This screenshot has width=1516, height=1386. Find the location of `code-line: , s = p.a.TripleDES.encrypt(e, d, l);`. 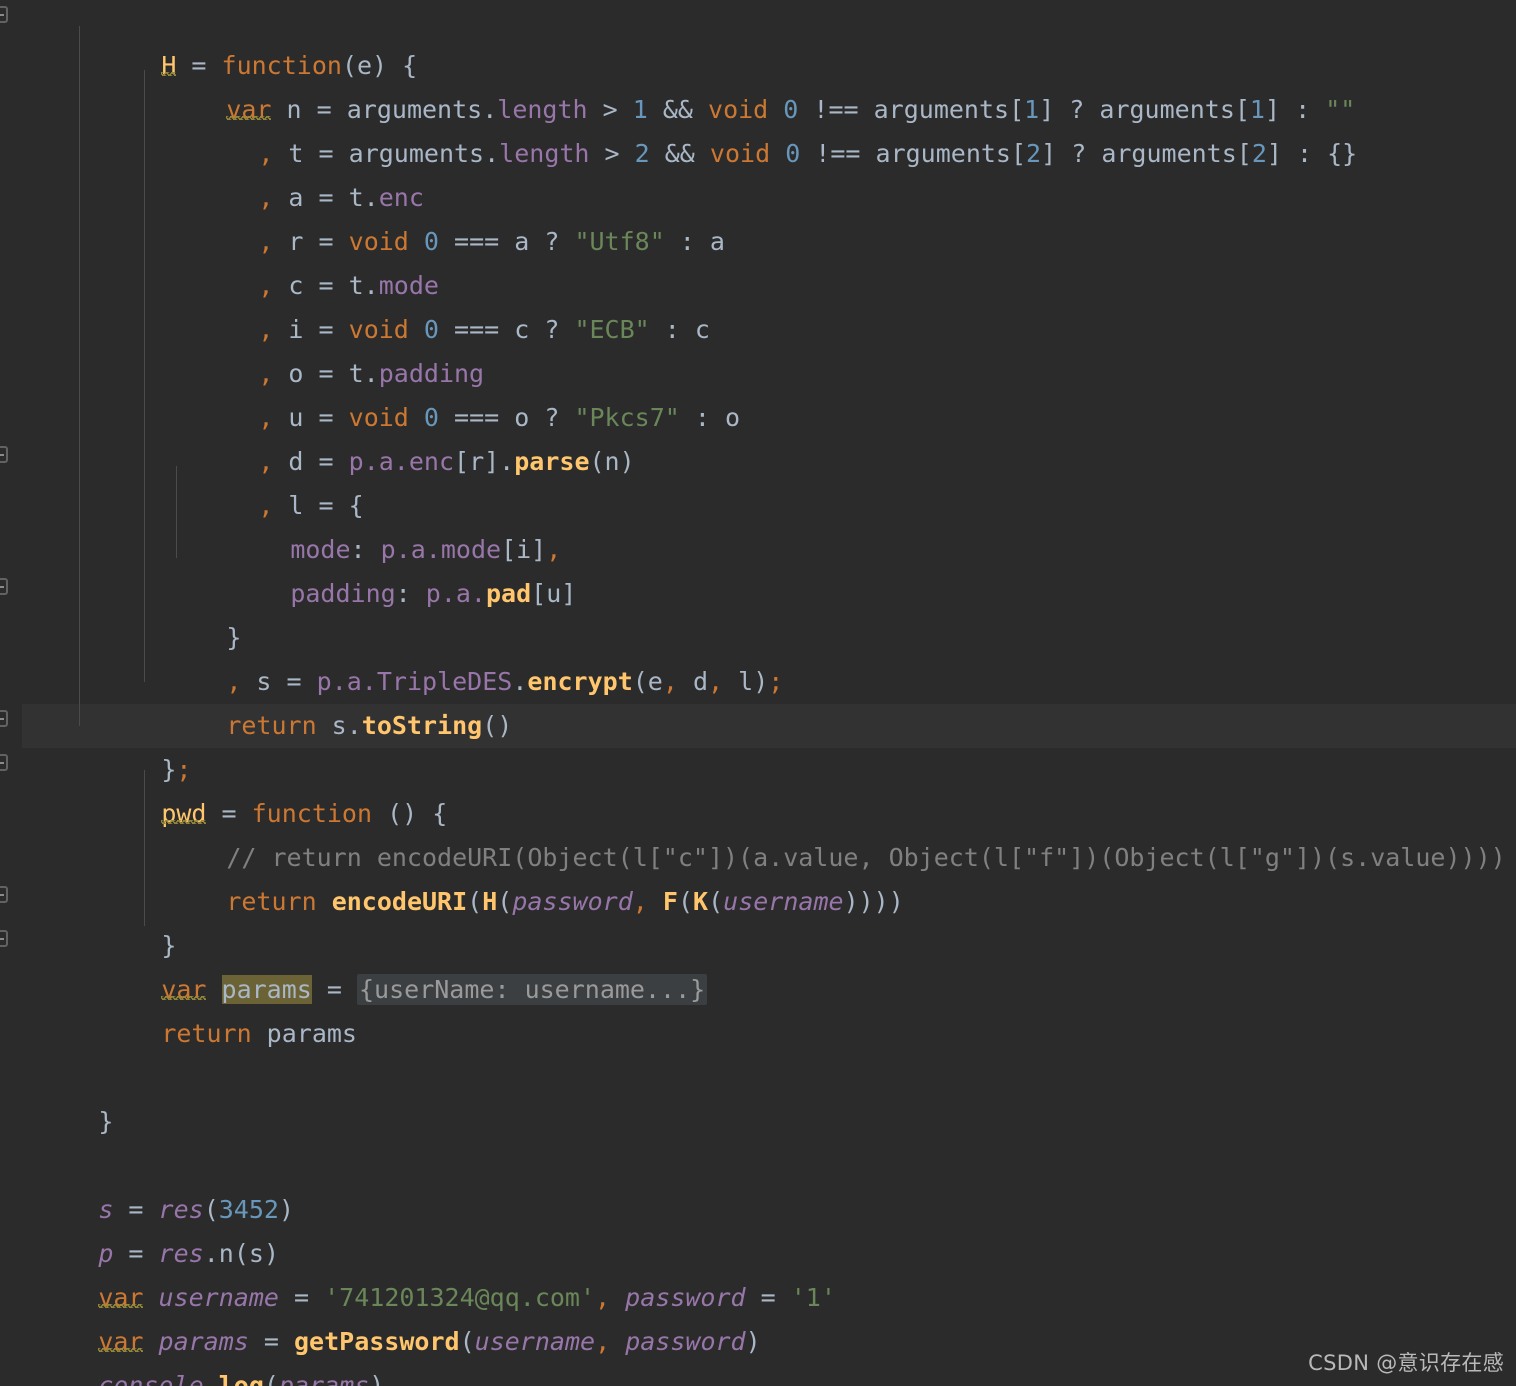

code-line: , s = p.a.TripleDES.encrypt(e, d, l); is located at coordinates (459, 656).